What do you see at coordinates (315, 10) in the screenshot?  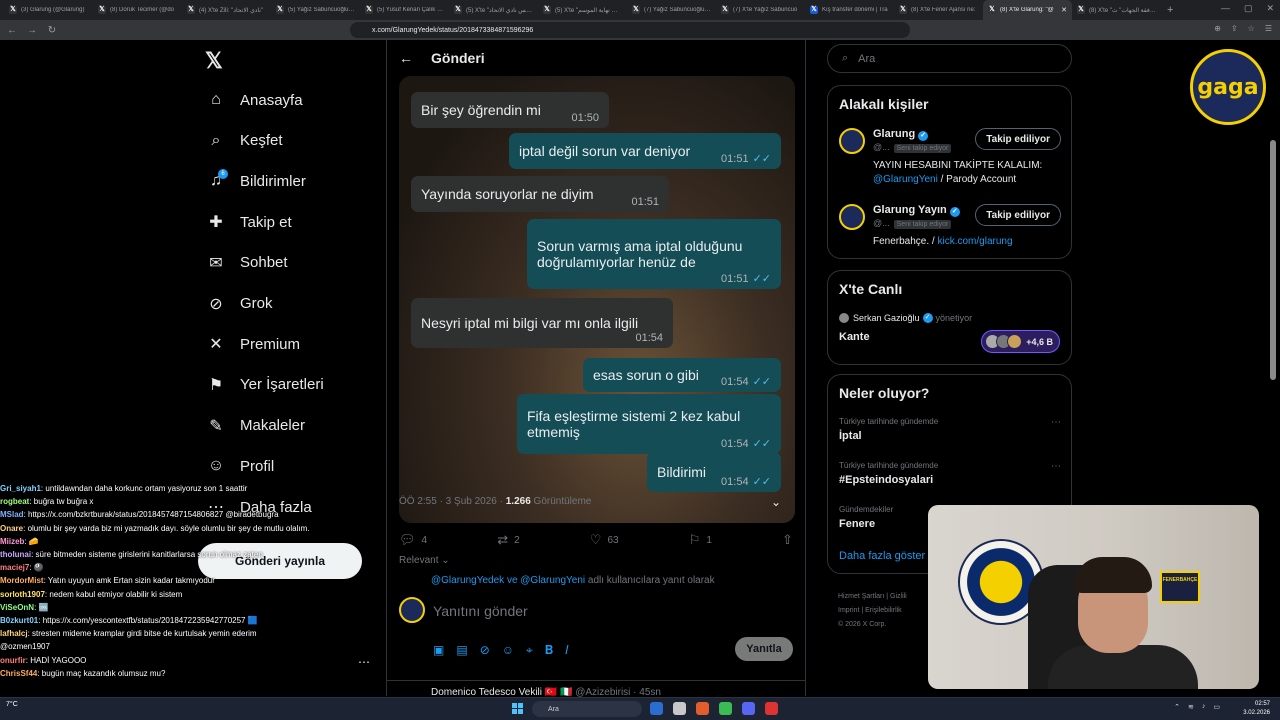 I see `browser-tab: 𝕏 (5) Yağız Sabuncuoğlu (@` at bounding box center [315, 10].